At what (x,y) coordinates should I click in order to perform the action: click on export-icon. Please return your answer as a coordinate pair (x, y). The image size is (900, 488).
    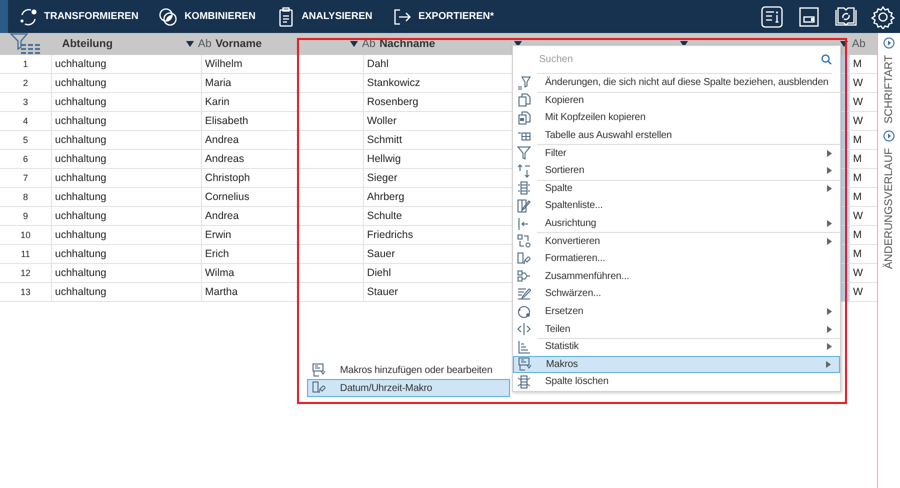
    Looking at the image, I should click on (402, 16).